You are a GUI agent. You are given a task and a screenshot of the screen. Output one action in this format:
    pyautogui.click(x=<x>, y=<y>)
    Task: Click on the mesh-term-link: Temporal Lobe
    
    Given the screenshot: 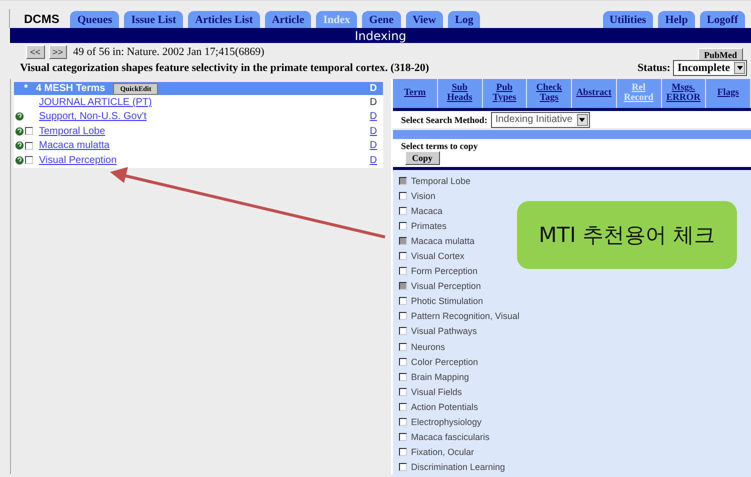 What is the action you would take?
    pyautogui.click(x=72, y=131)
    